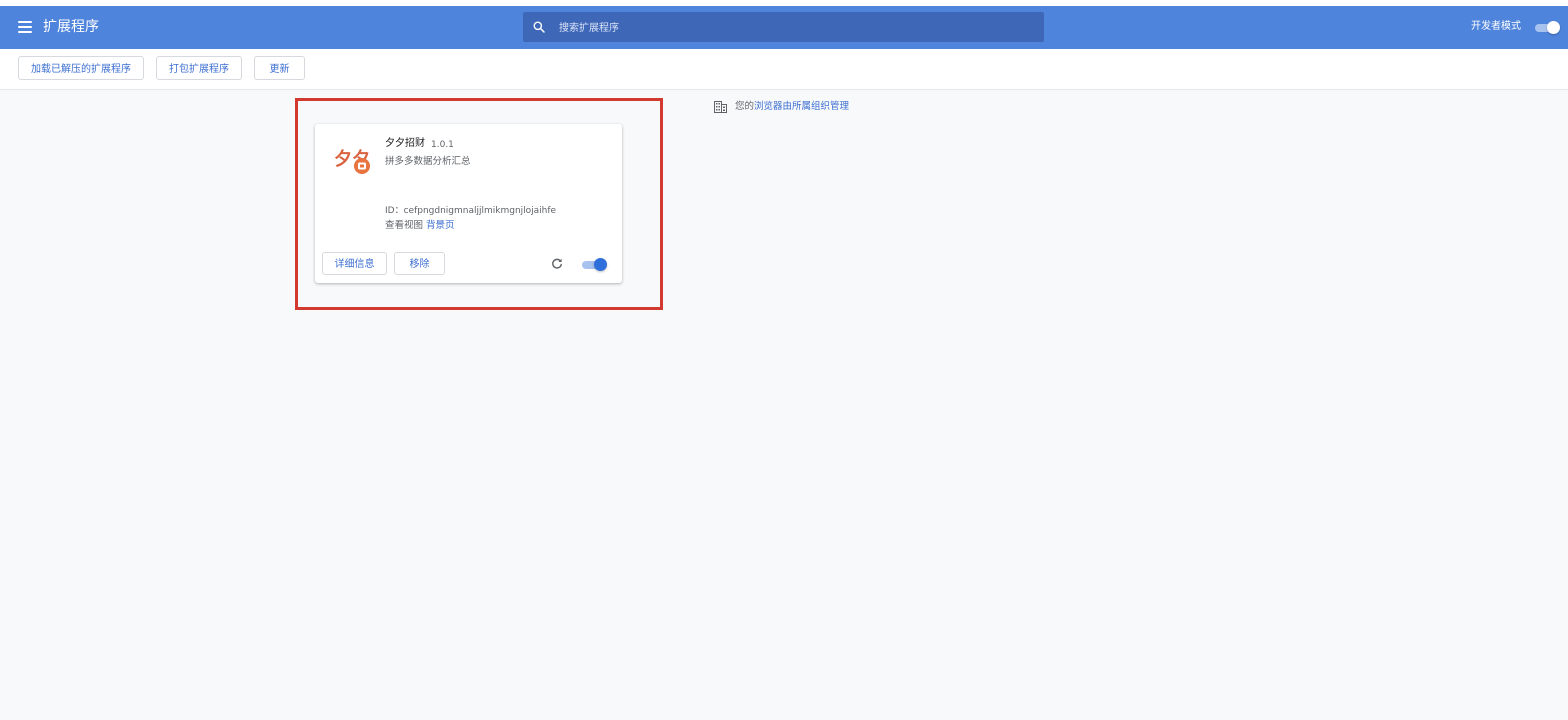 The height and width of the screenshot is (720, 1568). Describe the element at coordinates (199, 68) in the screenshot. I see `pack-extension-button: 打包扩展程序` at that location.